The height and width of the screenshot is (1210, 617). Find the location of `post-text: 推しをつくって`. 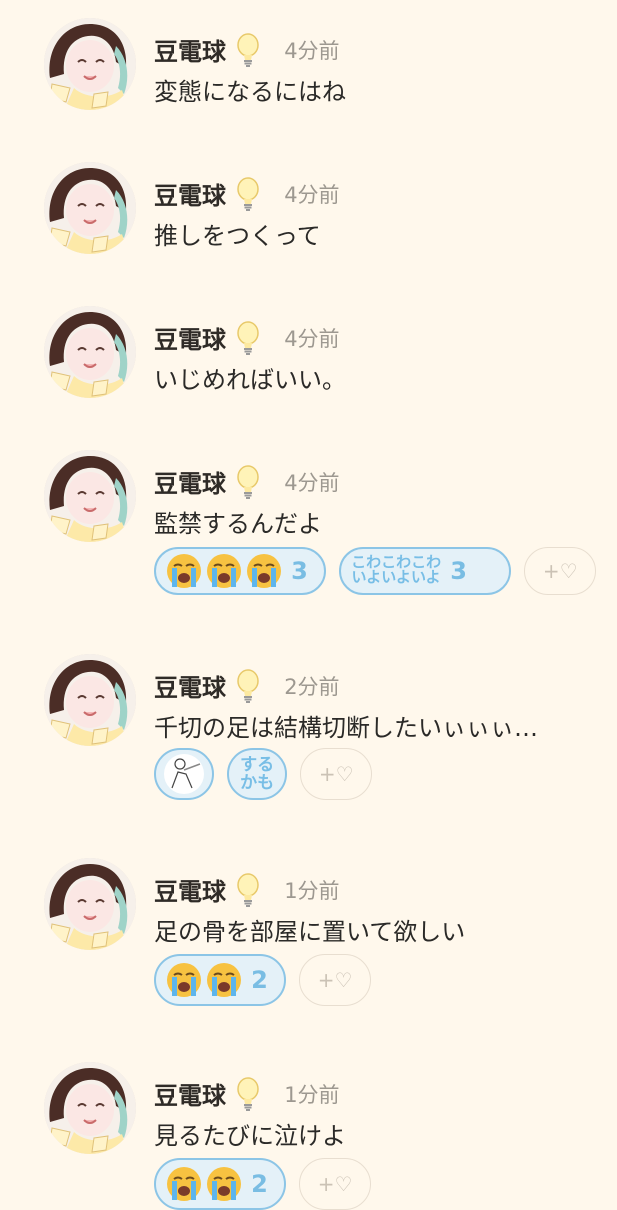

post-text: 推しをつくって is located at coordinates (237, 236).